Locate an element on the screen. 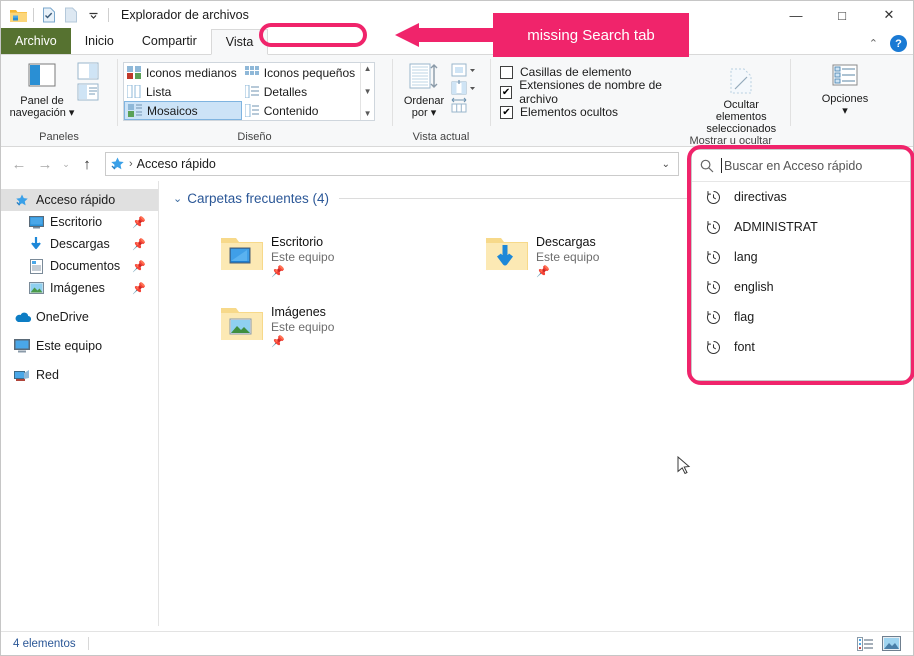  sidebar-item-acceso-rapido: Acceso rápido is located at coordinates (79, 200).